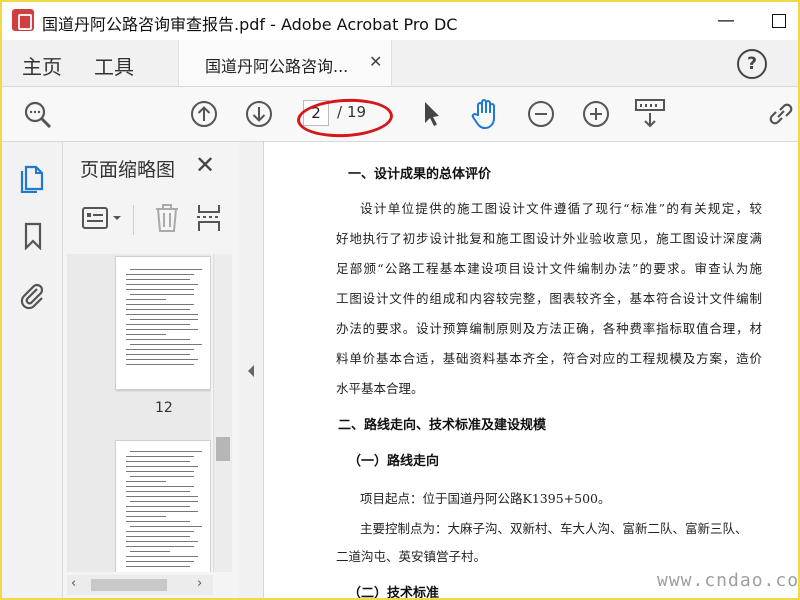 The height and width of the screenshot is (600, 800). I want to click on close-panel-icon: ✕, so click(205, 165).